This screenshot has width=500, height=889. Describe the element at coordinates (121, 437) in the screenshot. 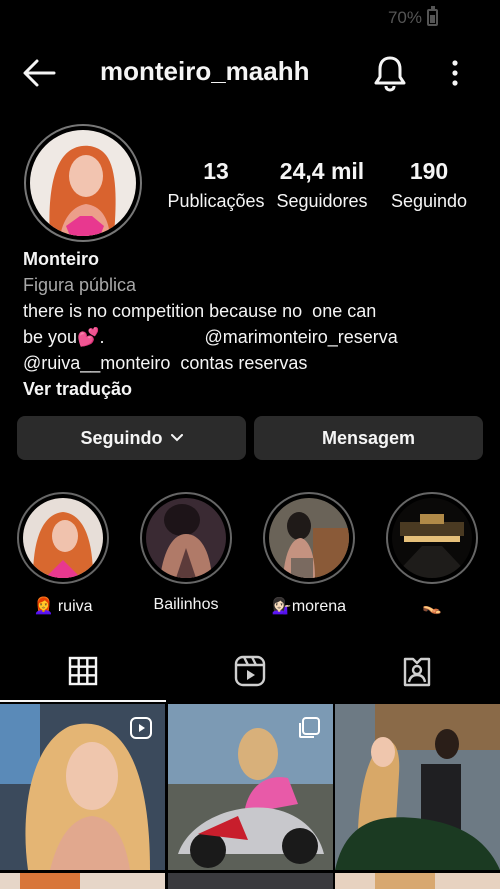

I see `following-button-label: Seguindo` at that location.